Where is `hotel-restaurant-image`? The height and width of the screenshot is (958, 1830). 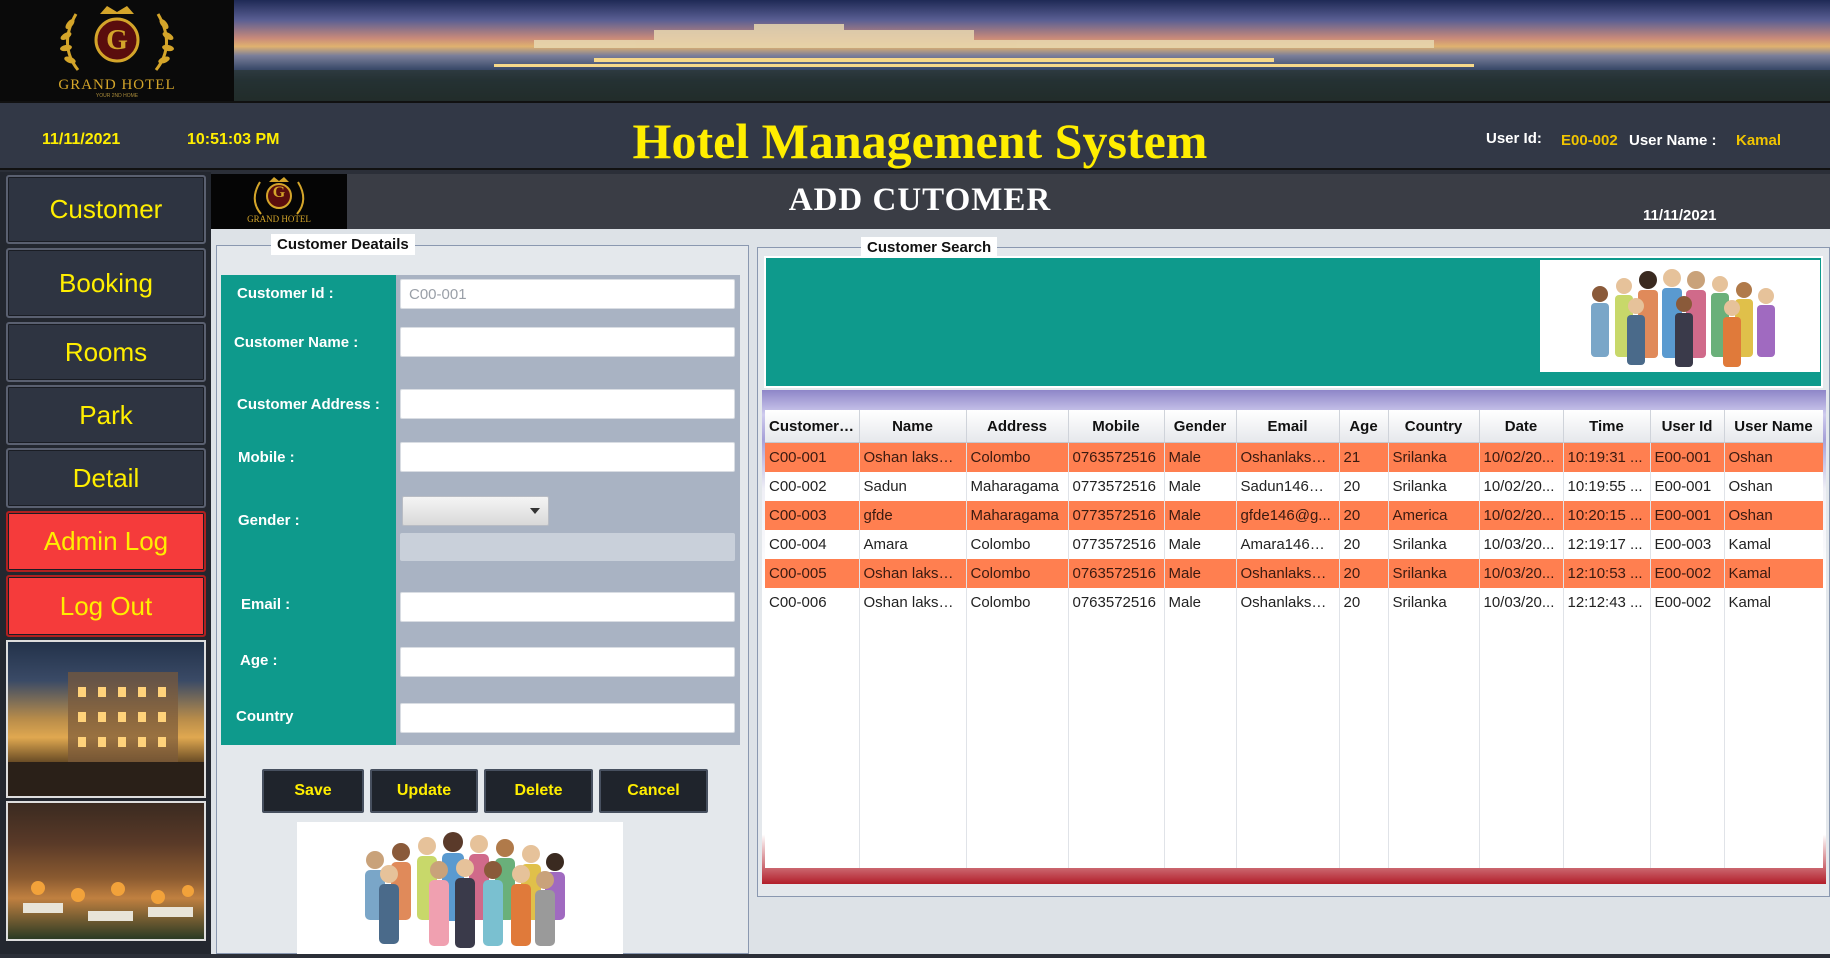
hotel-restaurant-image is located at coordinates (106, 871).